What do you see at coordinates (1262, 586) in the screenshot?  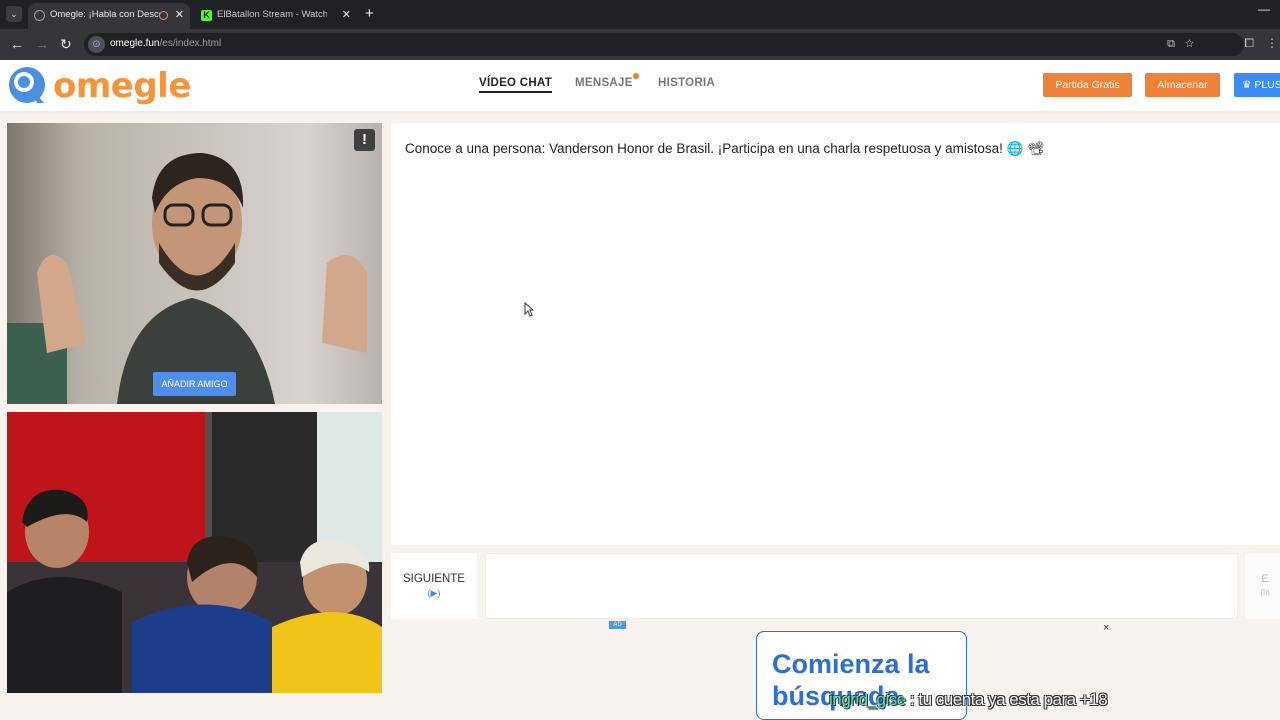 I see `send-button: E (In` at bounding box center [1262, 586].